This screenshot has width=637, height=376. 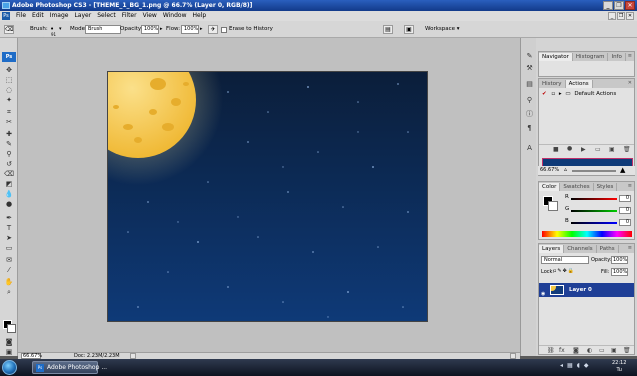 I want to click on new-set-icon: ▭, so click(x=598, y=149).